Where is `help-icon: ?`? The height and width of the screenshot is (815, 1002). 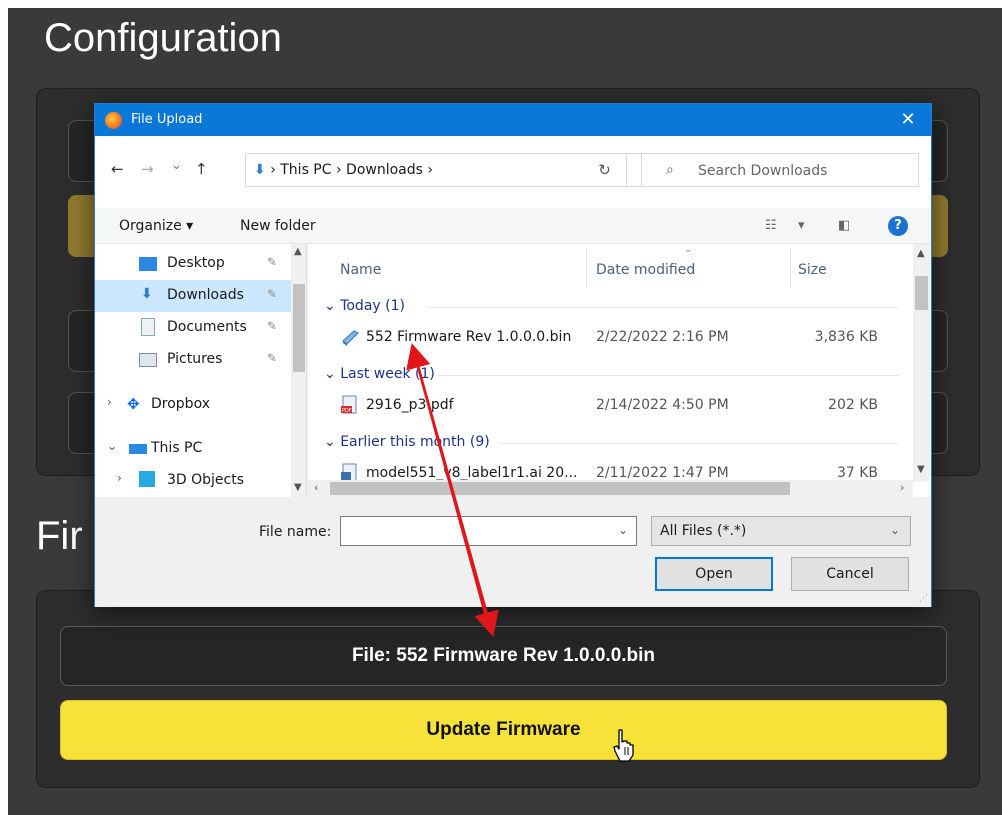
help-icon: ? is located at coordinates (898, 226).